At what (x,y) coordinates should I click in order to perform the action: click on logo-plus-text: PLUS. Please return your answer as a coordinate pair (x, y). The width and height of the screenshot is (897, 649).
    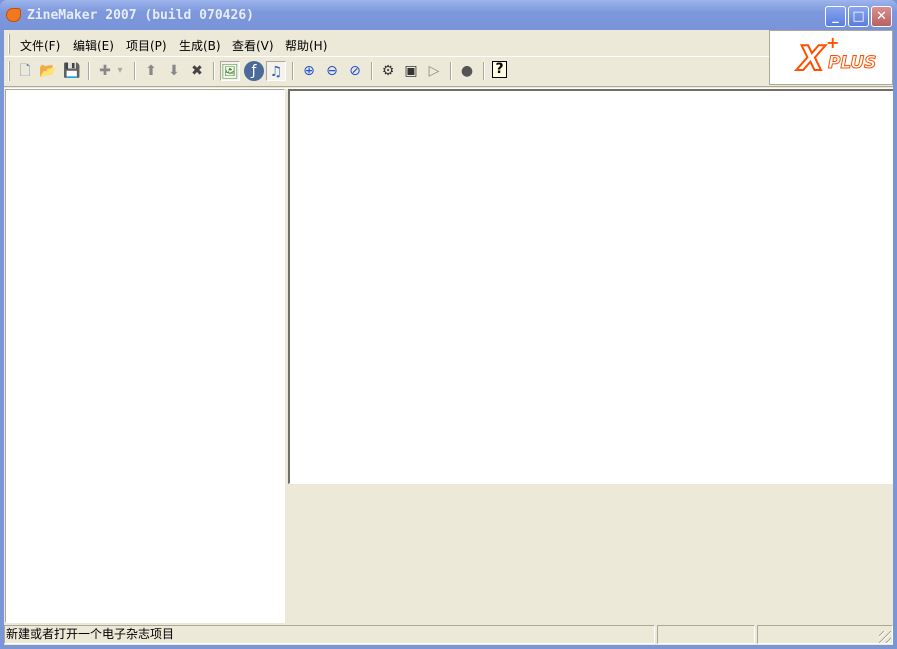
    Looking at the image, I should click on (852, 63).